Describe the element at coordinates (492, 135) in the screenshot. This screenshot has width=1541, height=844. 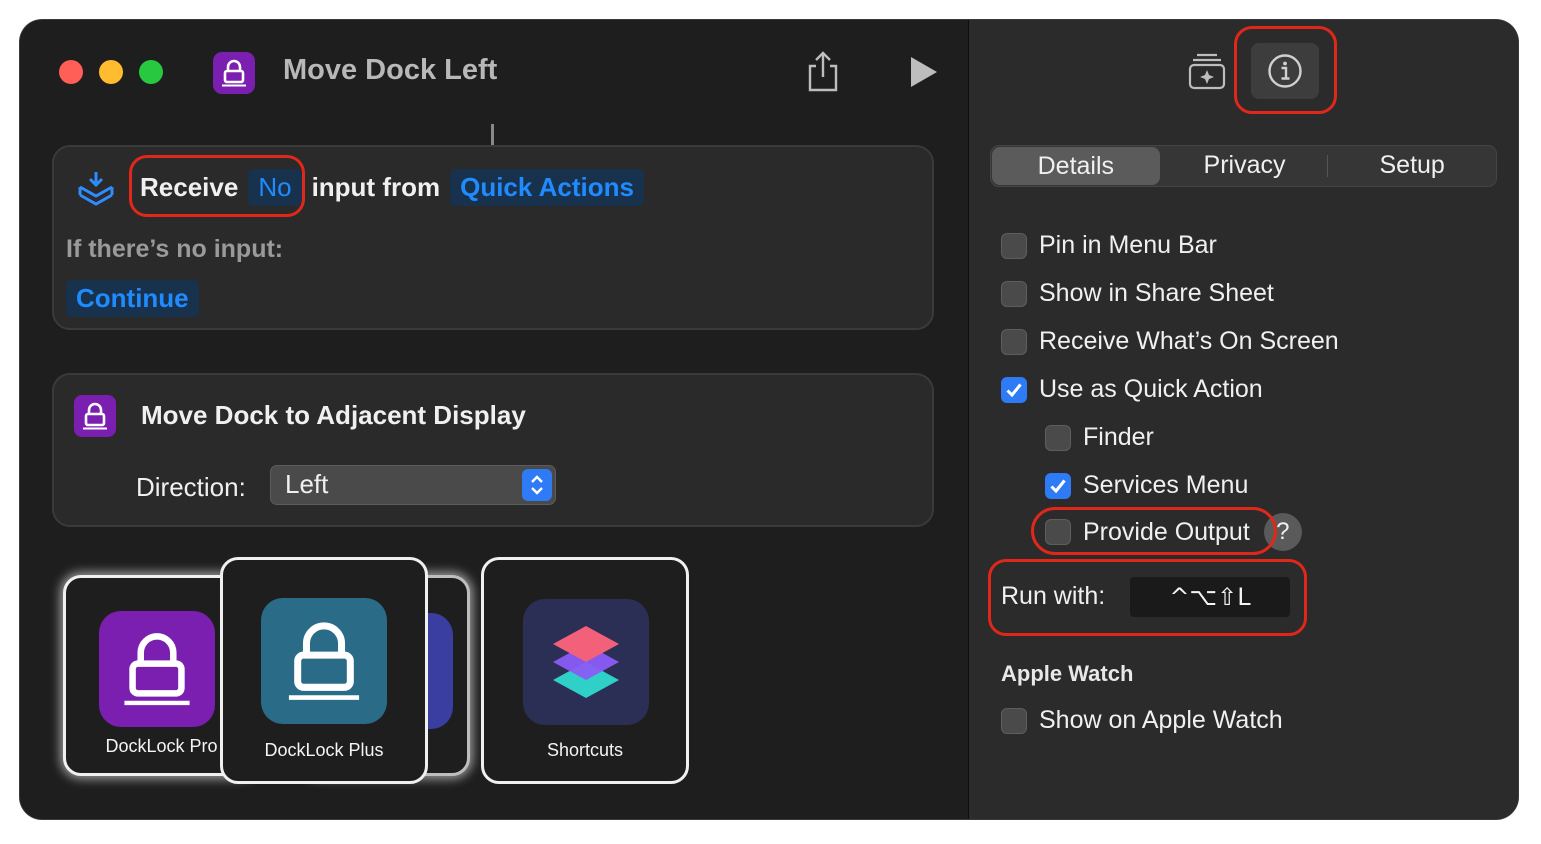
I see `flow-connector` at that location.